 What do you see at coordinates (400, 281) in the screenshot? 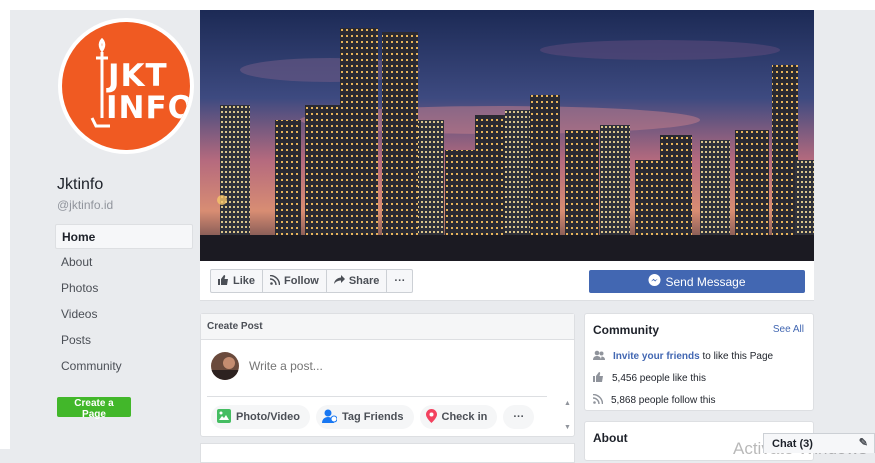
I see `more-options-button: ···` at bounding box center [400, 281].